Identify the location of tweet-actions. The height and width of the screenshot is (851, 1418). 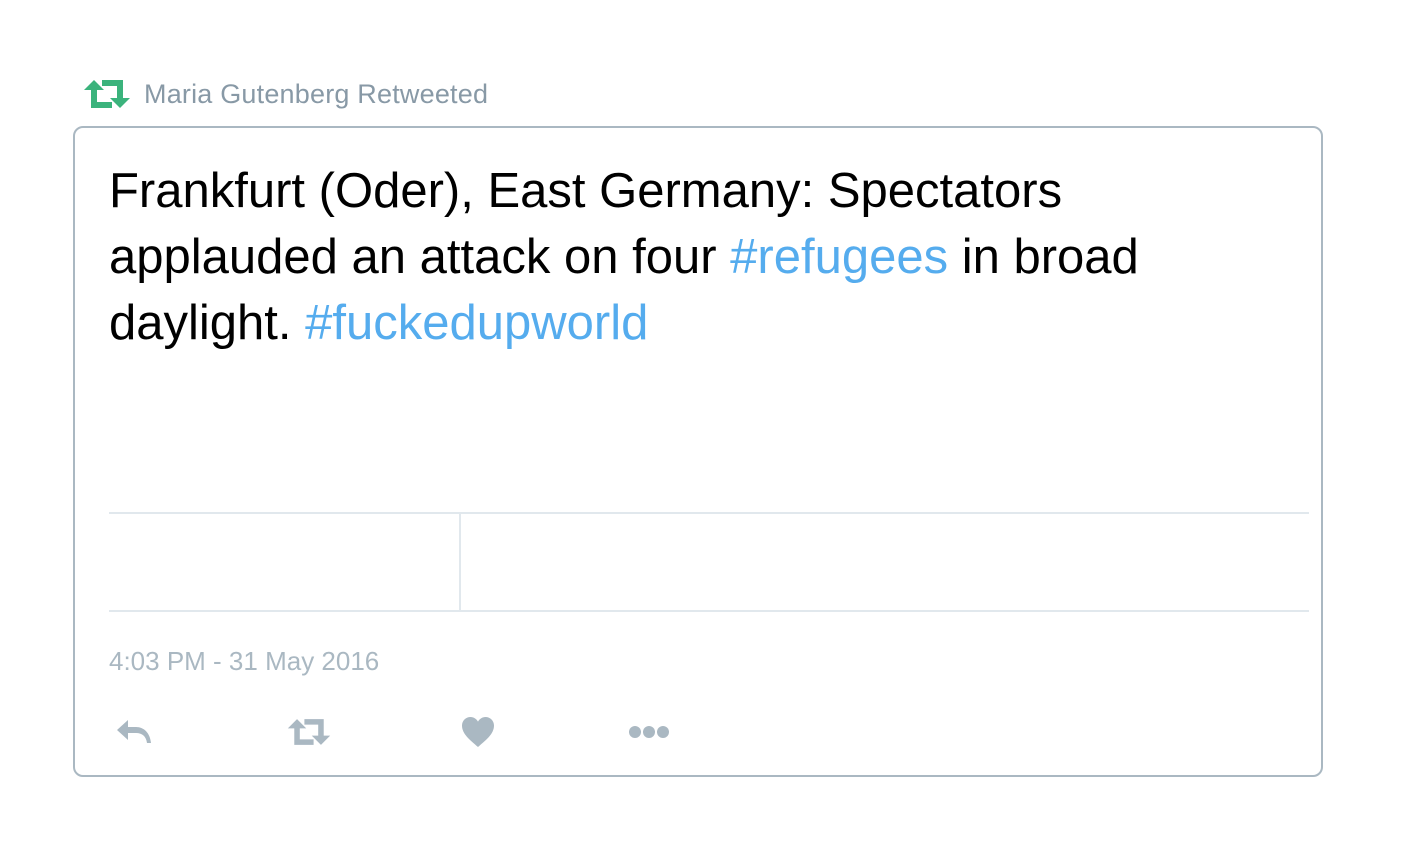
(459, 732).